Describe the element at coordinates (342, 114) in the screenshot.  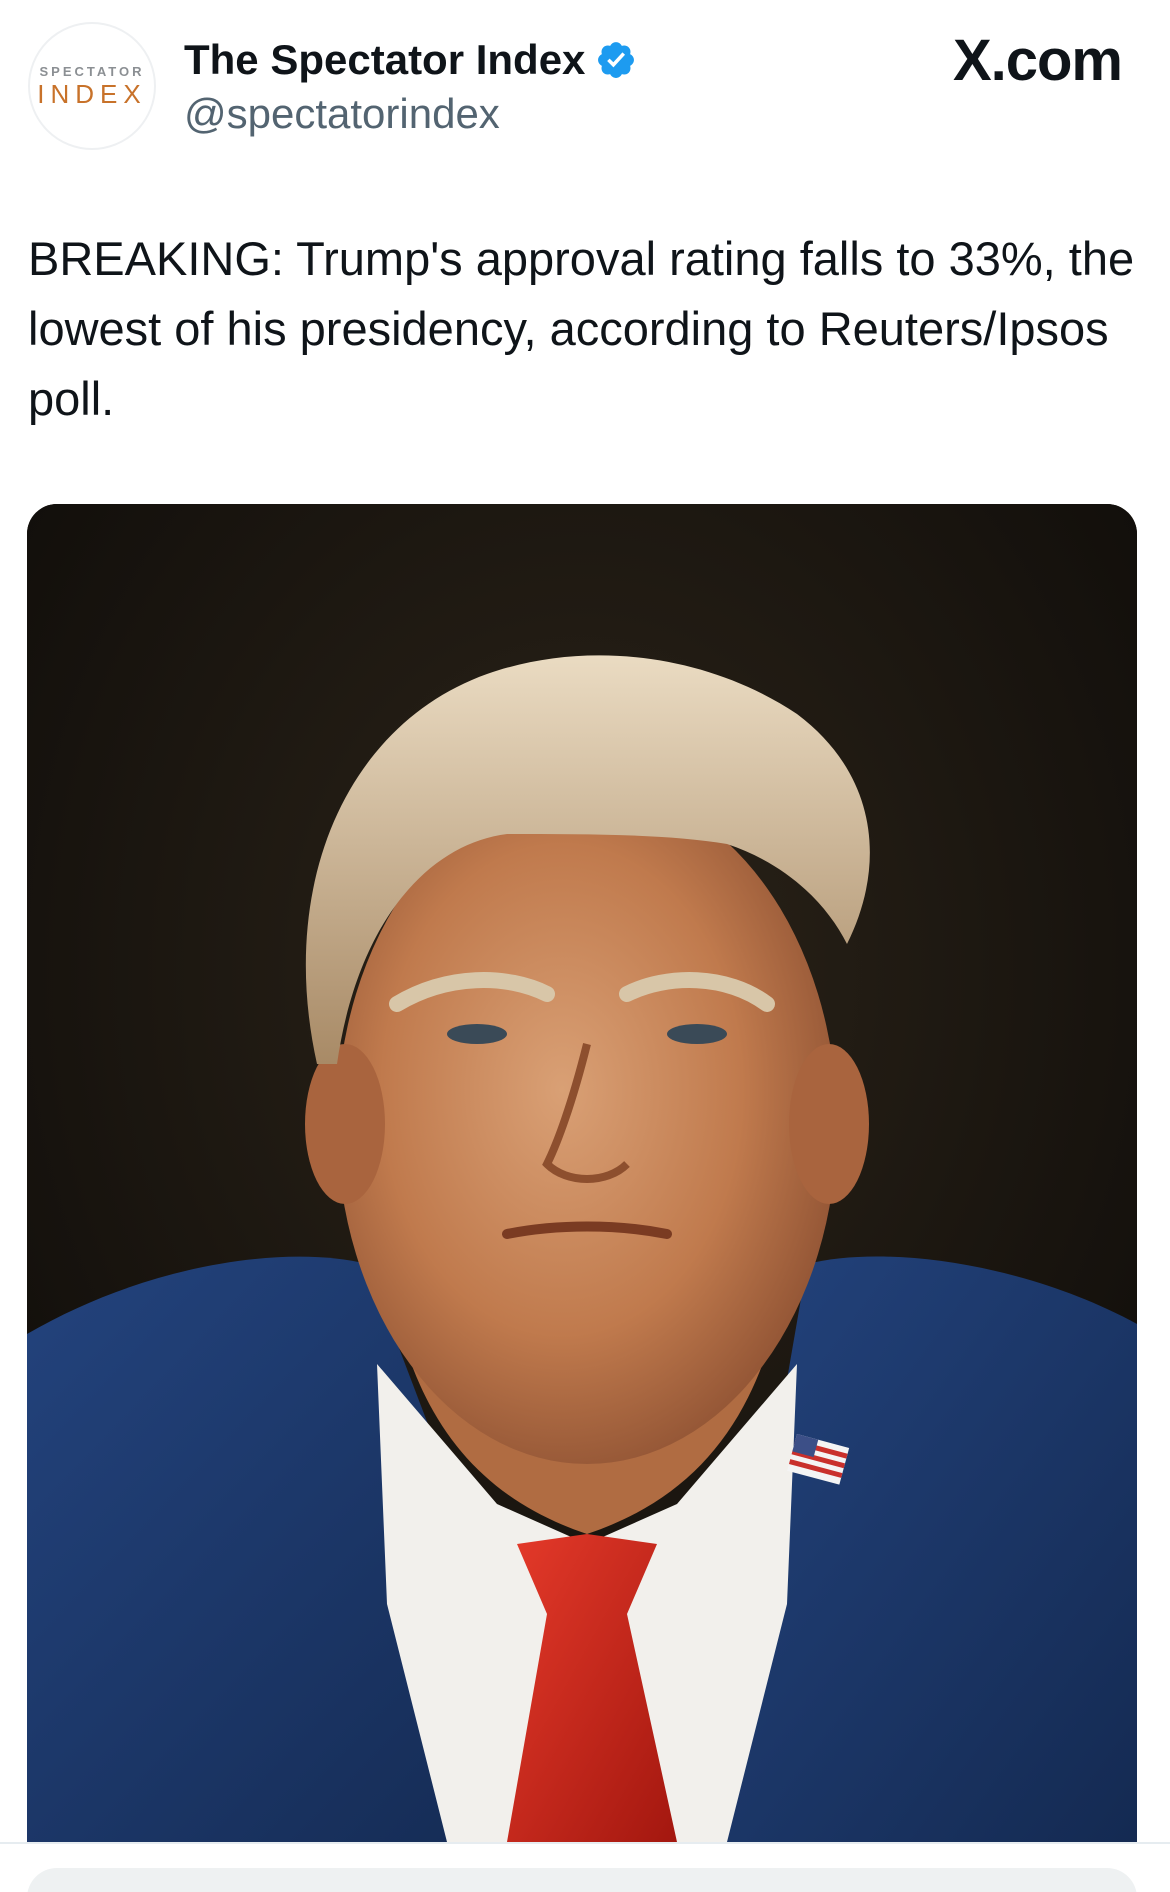
I see `author-handle: @spectatorindex` at that location.